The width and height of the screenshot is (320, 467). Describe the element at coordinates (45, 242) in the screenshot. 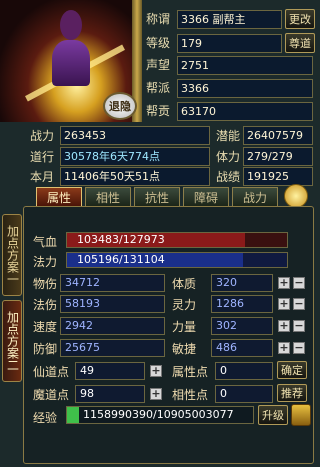

I see `hp-label: 气血` at that location.